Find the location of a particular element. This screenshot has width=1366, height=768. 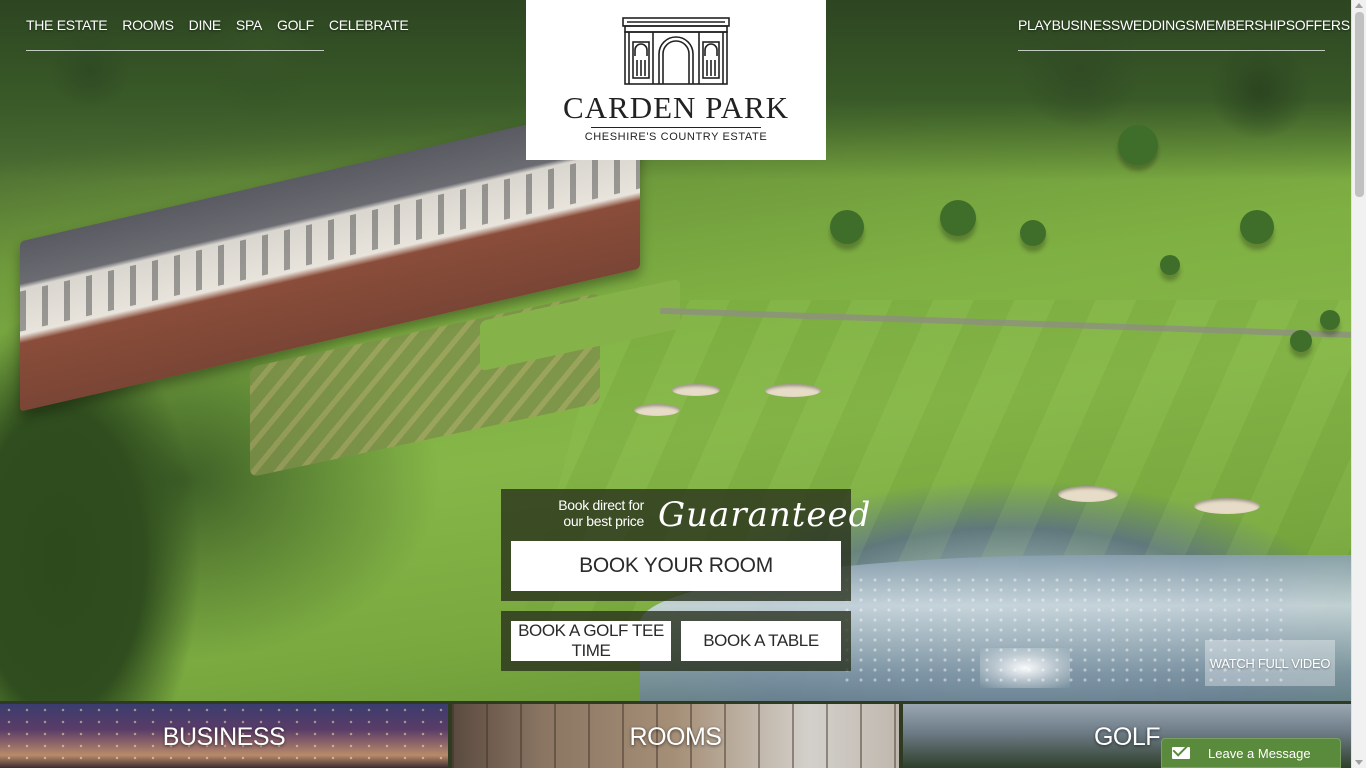

logo-divider is located at coordinates (676, 127).